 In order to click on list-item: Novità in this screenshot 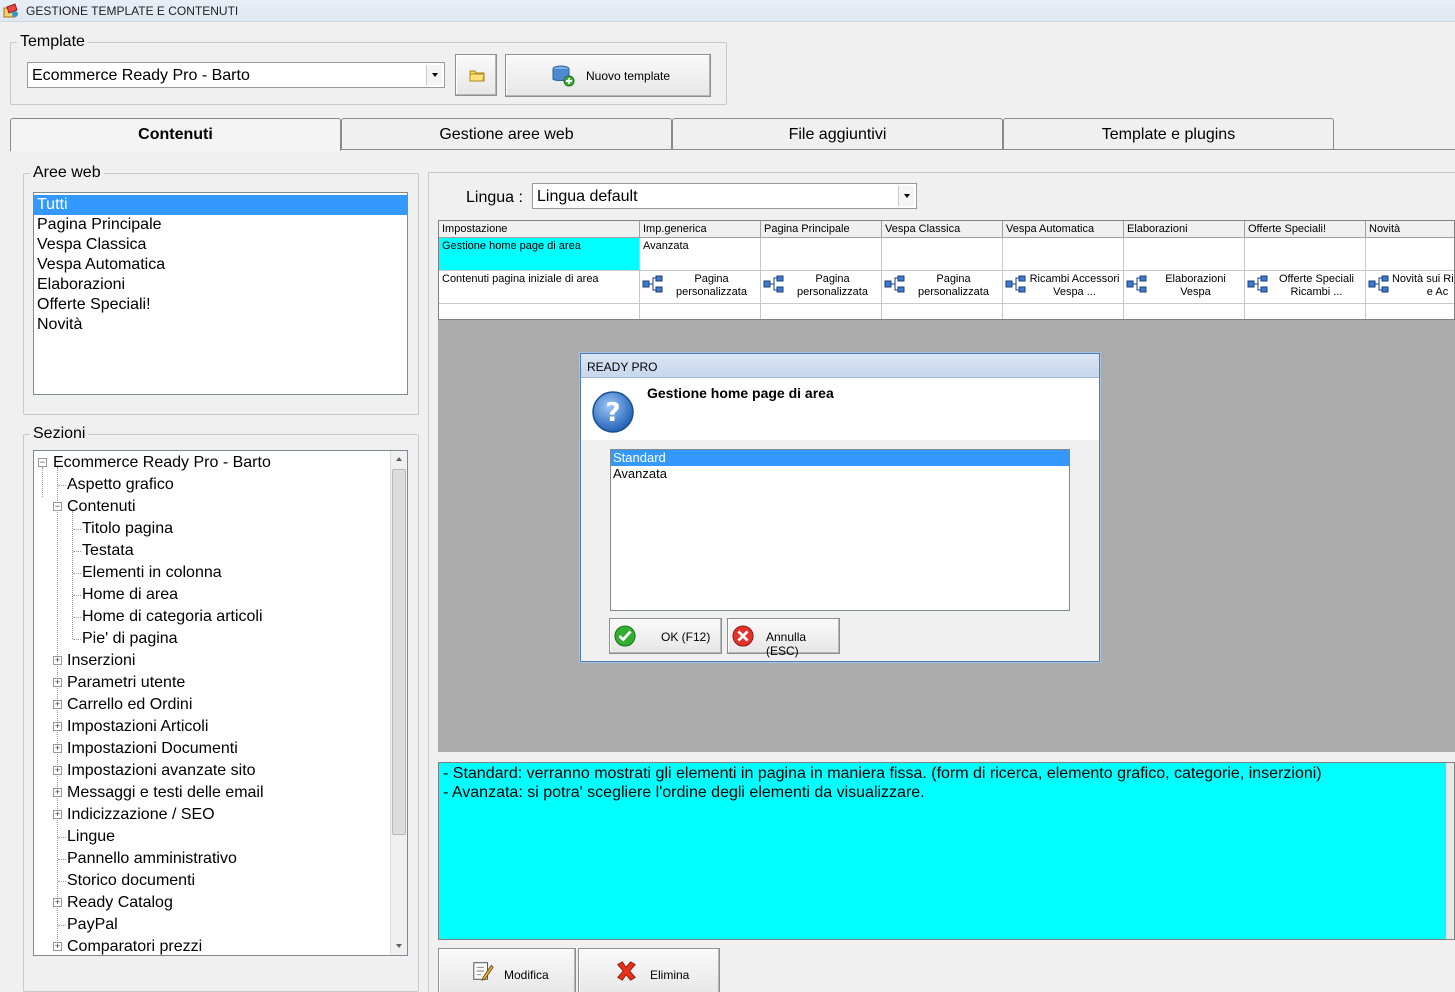, I will do `click(220, 325)`.